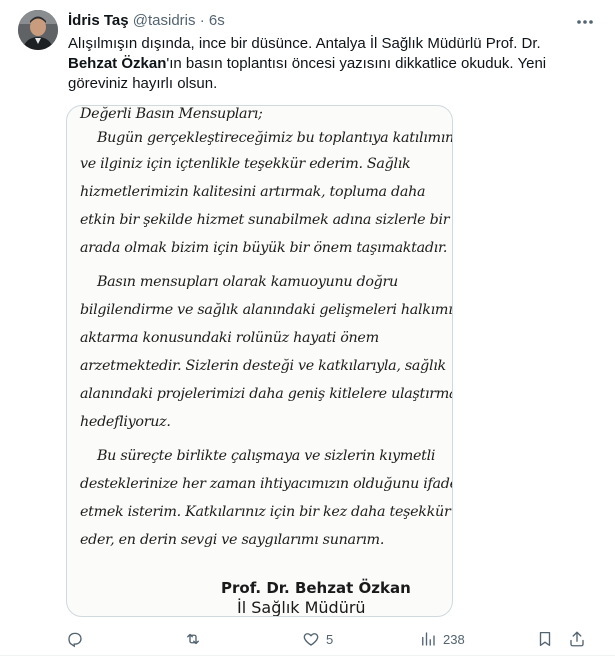  I want to click on views-bar-chart-icon, so click(428, 639).